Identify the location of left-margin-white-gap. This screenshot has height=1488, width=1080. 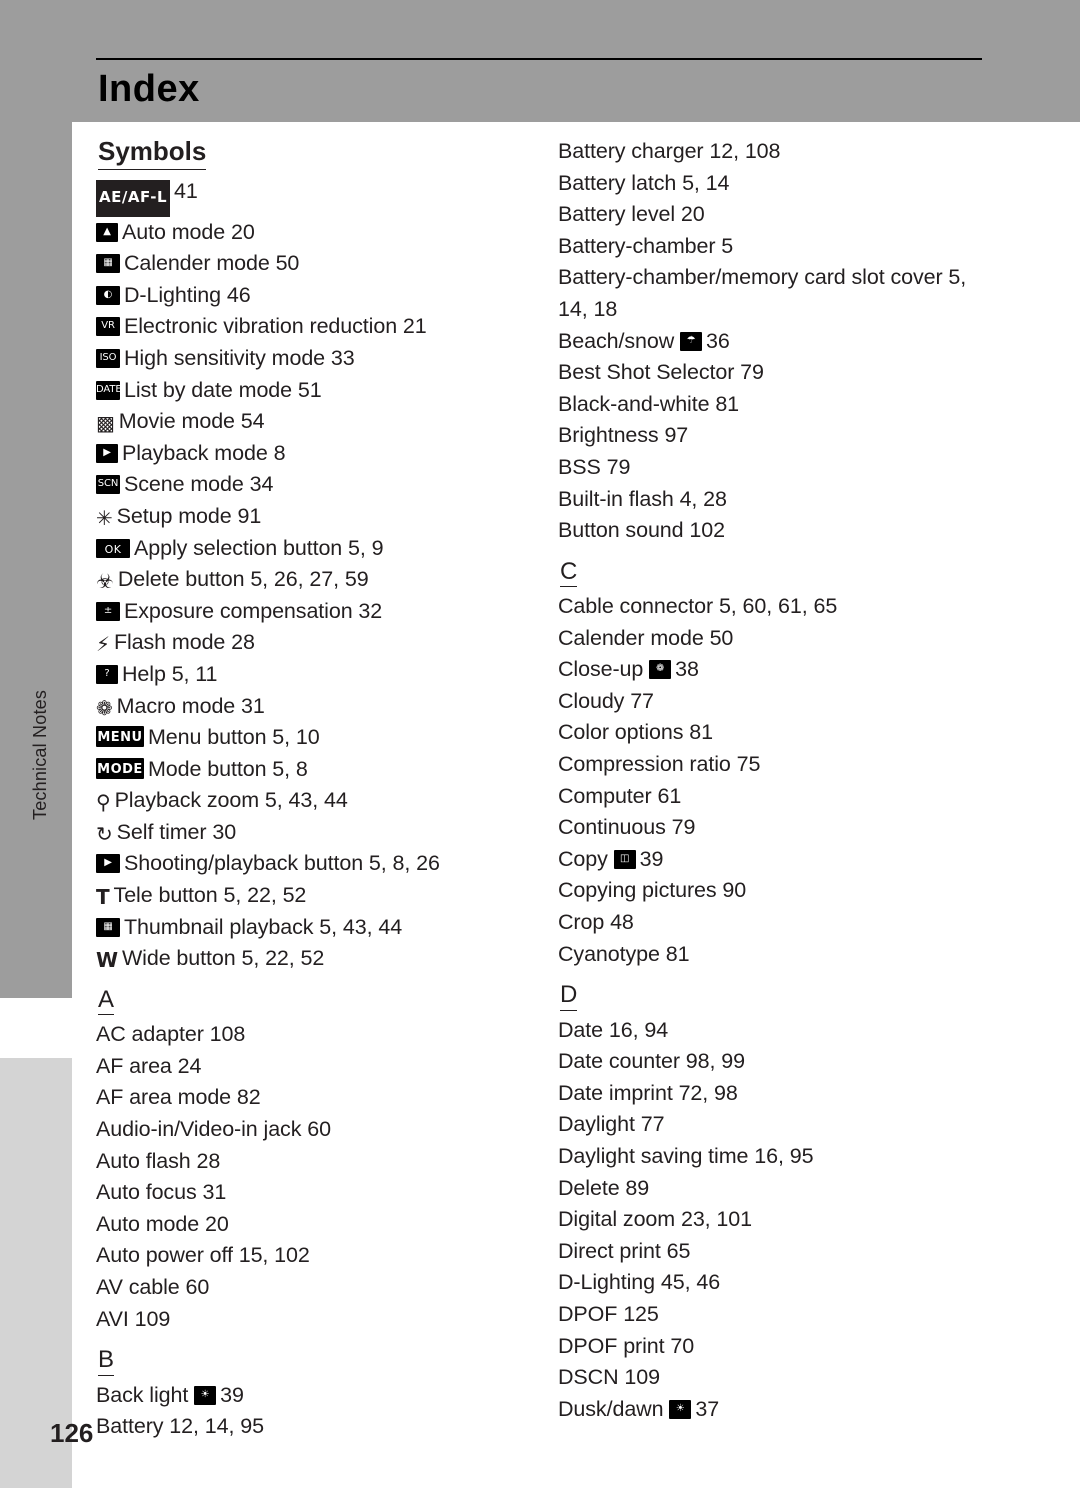
(36, 1028).